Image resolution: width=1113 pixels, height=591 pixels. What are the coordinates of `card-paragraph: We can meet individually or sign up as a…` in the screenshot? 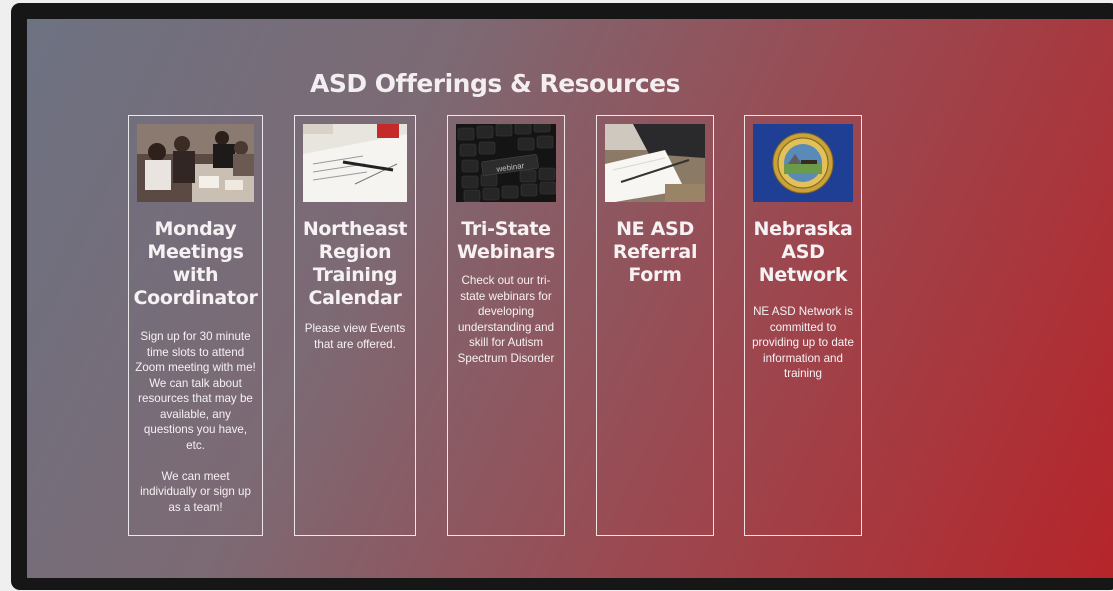 It's located at (195, 491).